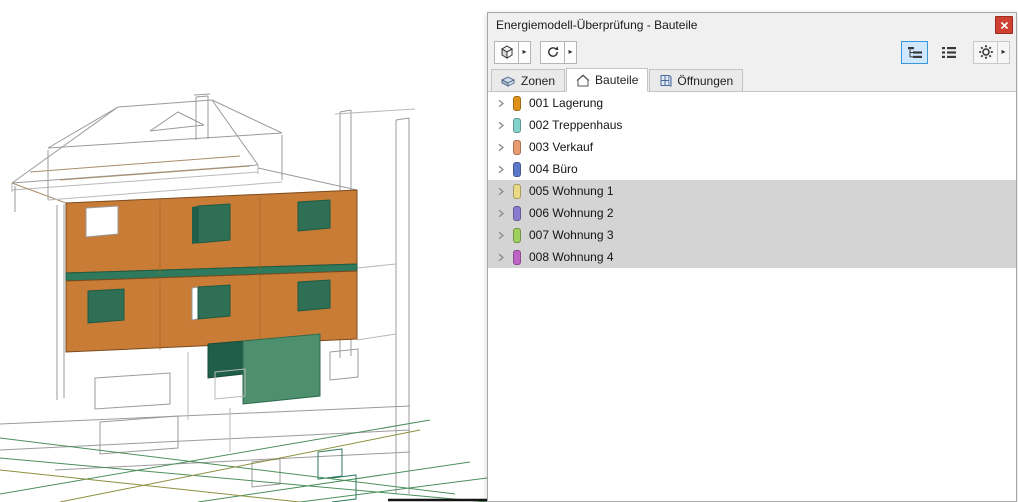 The width and height of the screenshot is (1018, 502). Describe the element at coordinates (571, 235) in the screenshot. I see `row-label: 007 Wohnung 3` at that location.